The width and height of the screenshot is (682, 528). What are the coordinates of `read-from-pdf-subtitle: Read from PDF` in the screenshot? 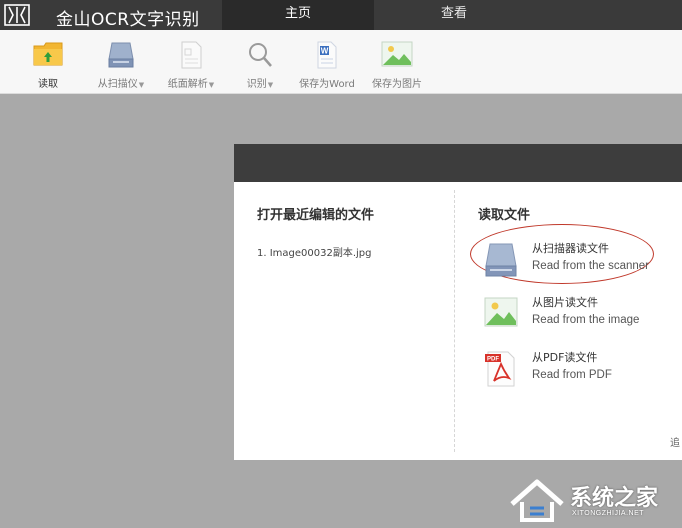 It's located at (572, 375).